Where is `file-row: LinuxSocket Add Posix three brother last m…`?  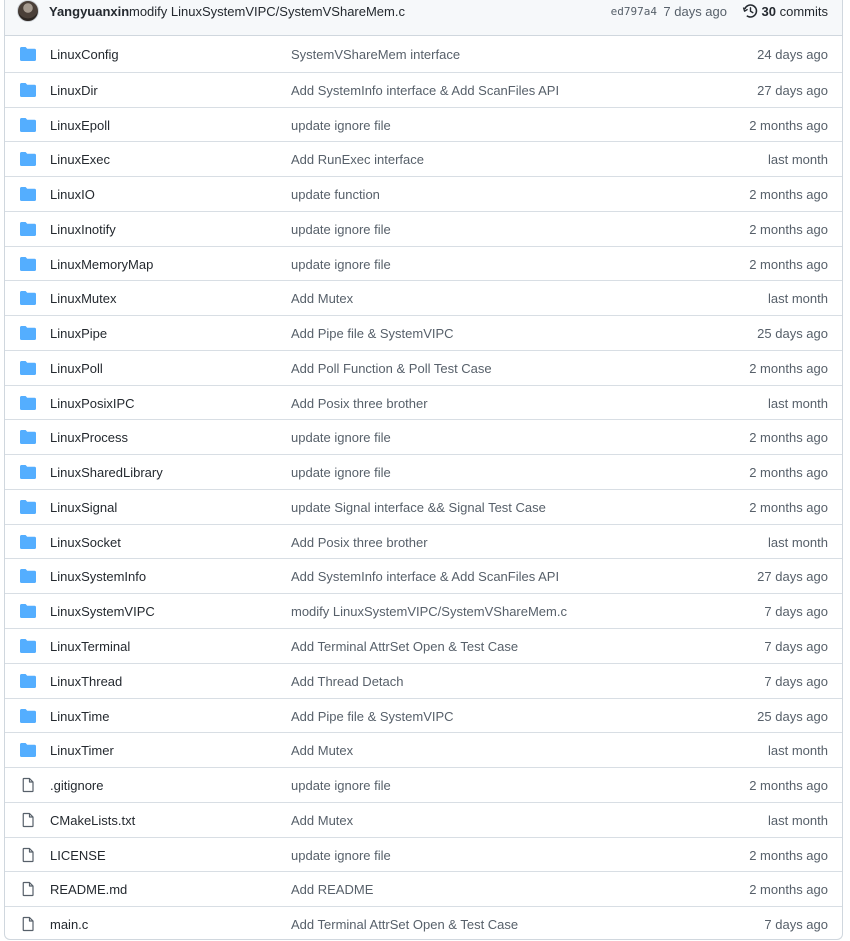
file-row: LinuxSocket Add Posix three brother last m… is located at coordinates (423, 541).